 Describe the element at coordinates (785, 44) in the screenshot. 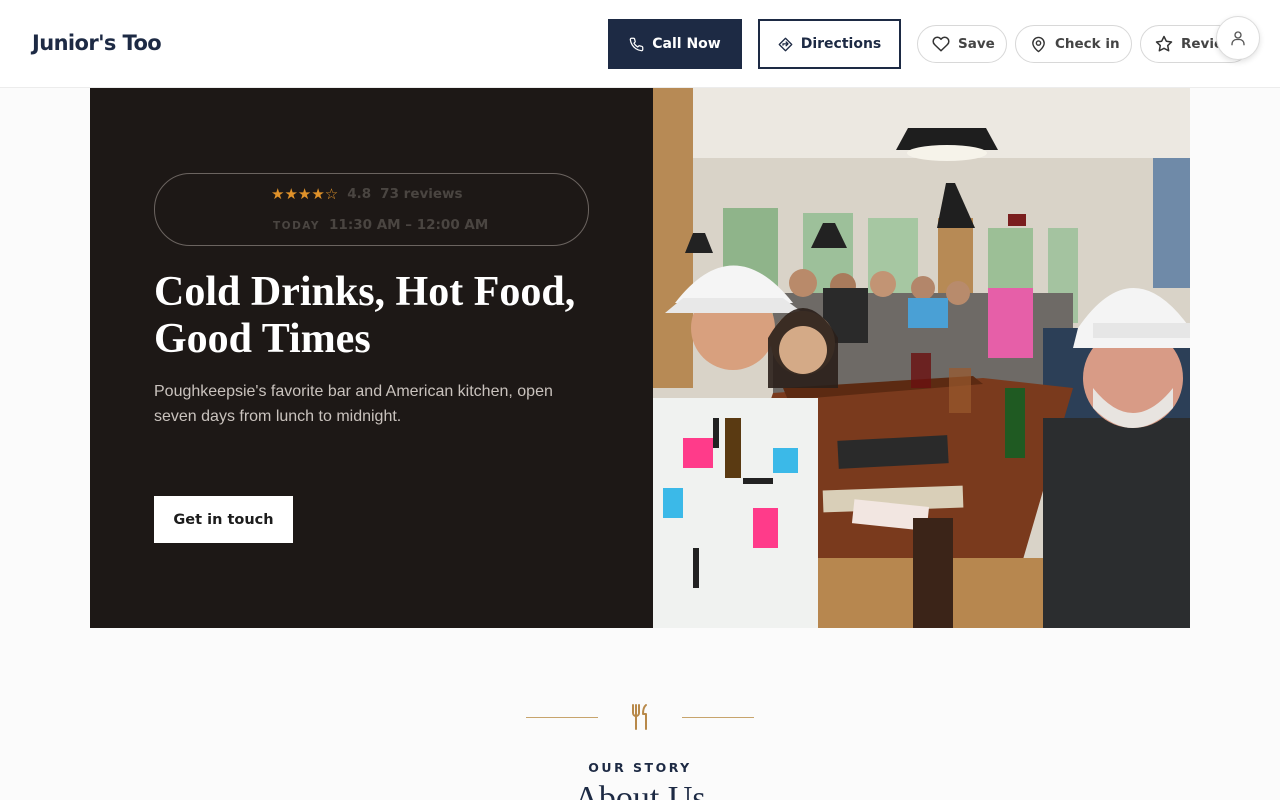

I see `directions-icon` at that location.